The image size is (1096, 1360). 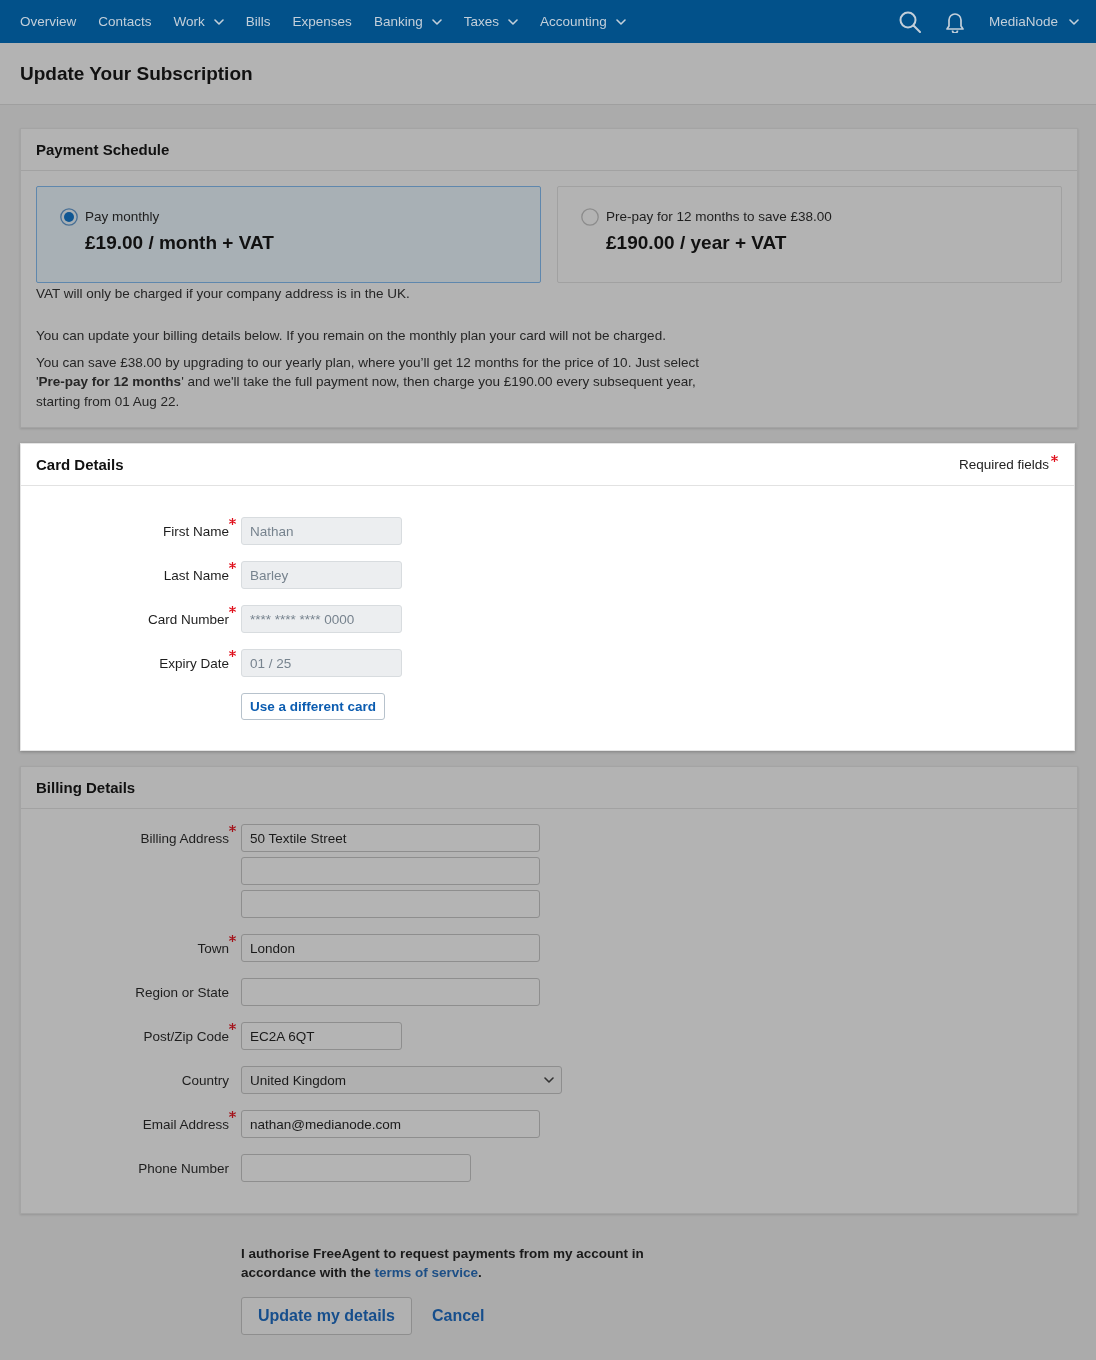 What do you see at coordinates (196, 575) in the screenshot?
I see `field-label: Last Name` at bounding box center [196, 575].